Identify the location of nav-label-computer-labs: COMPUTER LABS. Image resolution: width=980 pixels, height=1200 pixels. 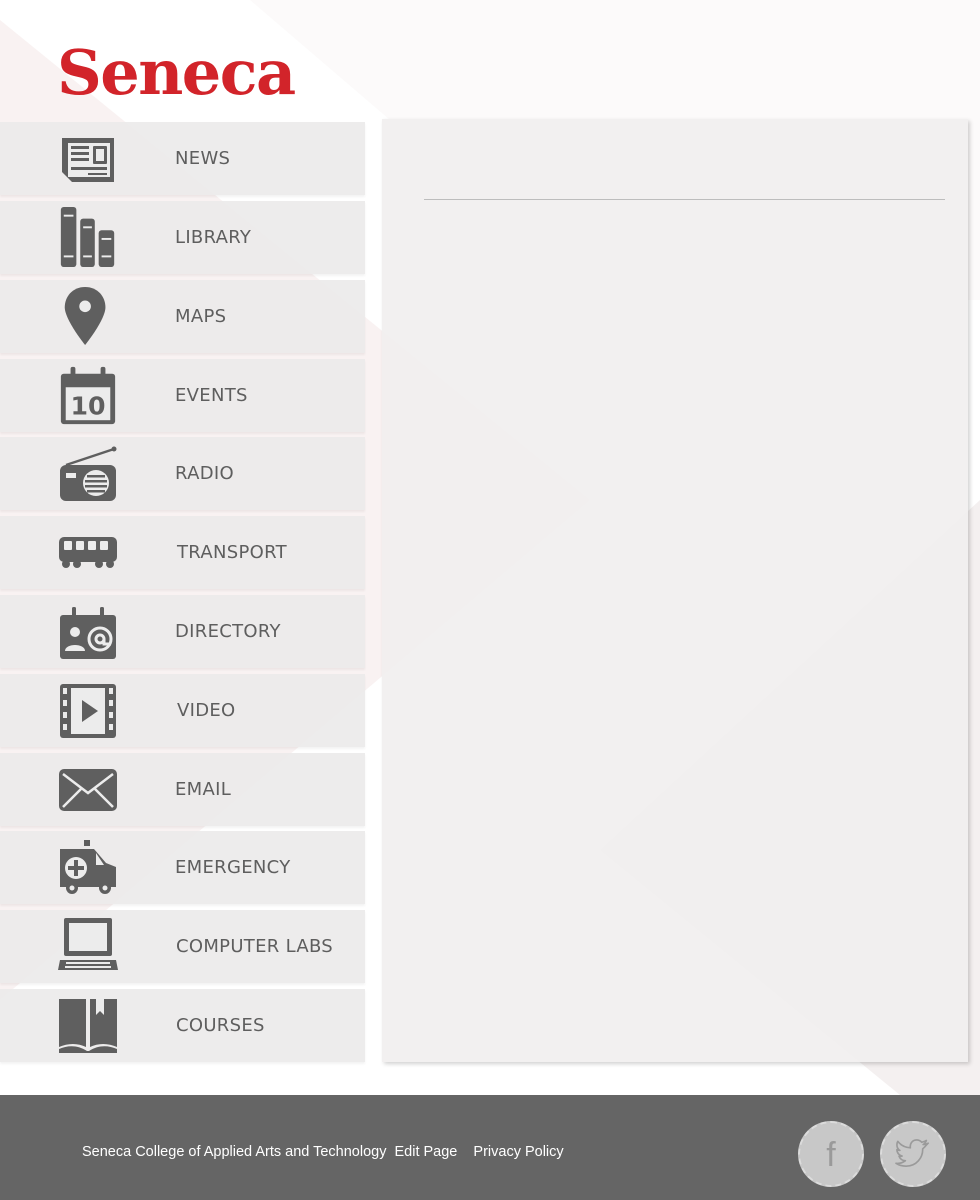
(255, 946).